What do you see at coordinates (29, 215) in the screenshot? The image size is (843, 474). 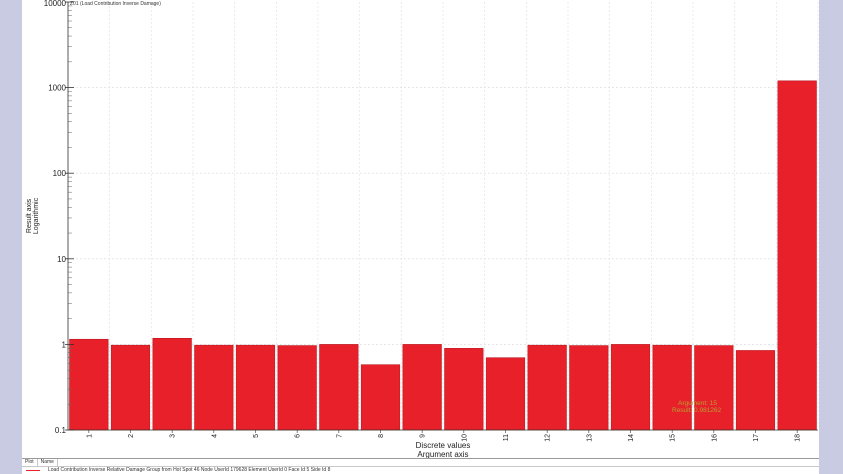 I see `y-axis-label: Result axis` at bounding box center [29, 215].